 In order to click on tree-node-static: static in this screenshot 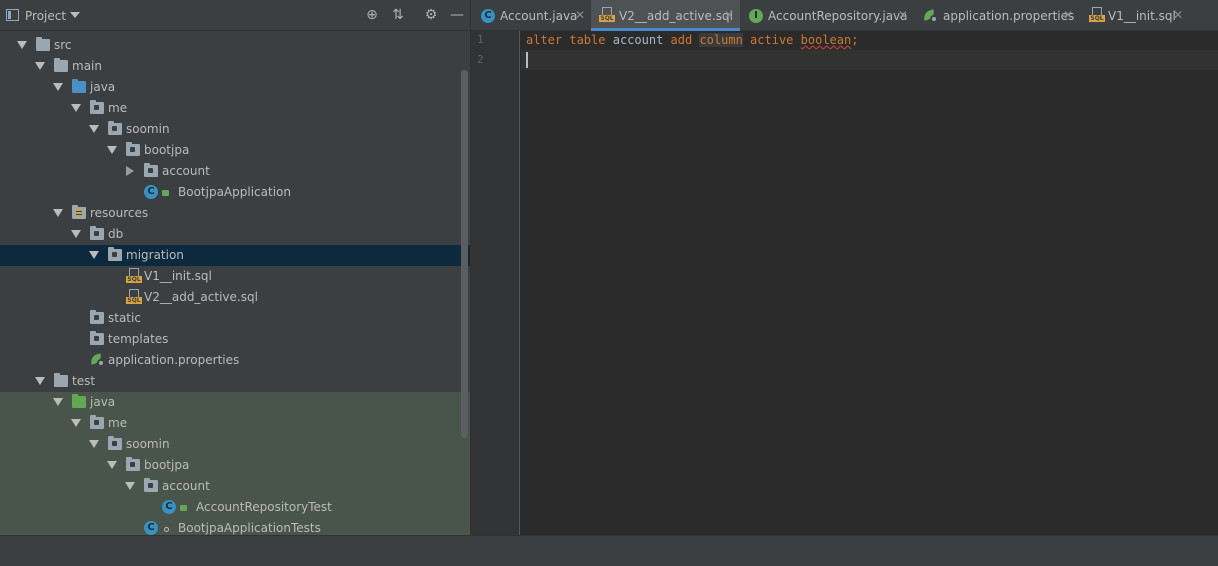, I will do `click(235, 318)`.